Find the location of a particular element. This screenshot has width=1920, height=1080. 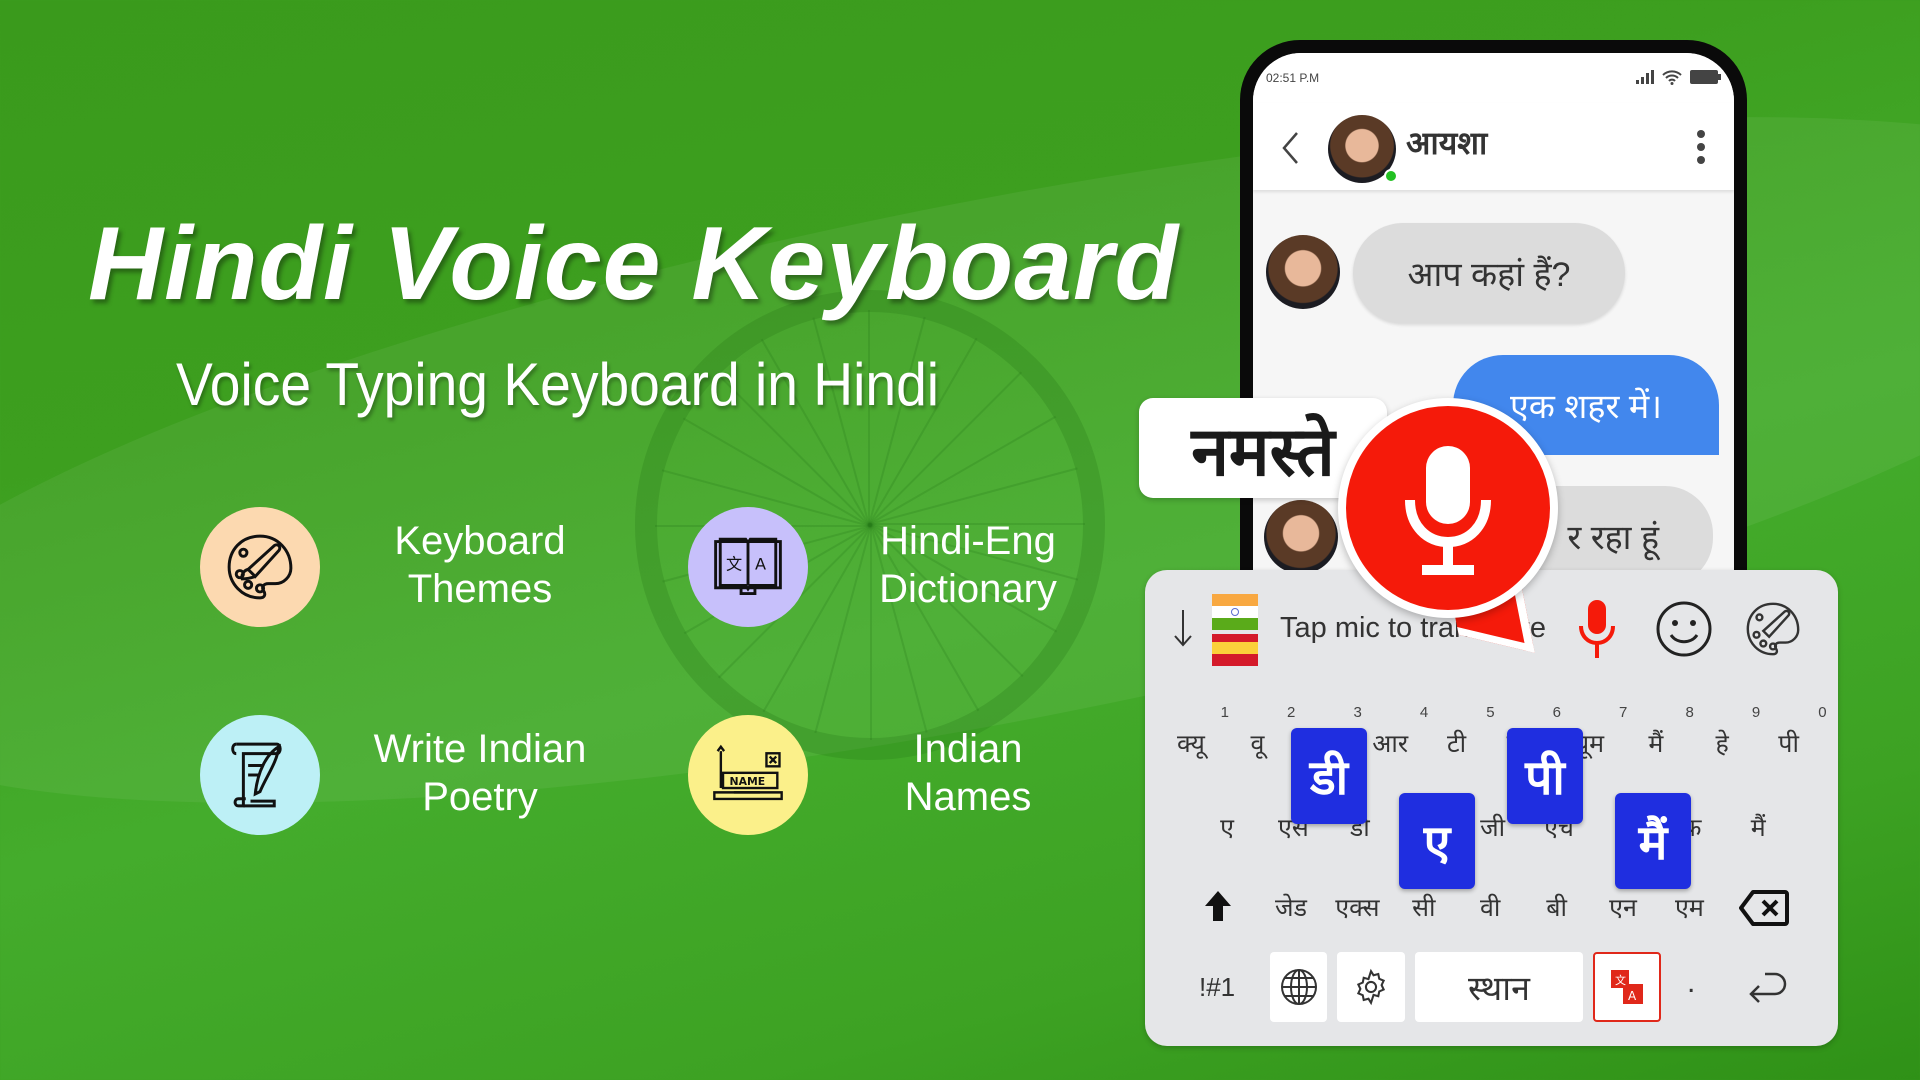

voice-input-button is located at coordinates (1448, 508).